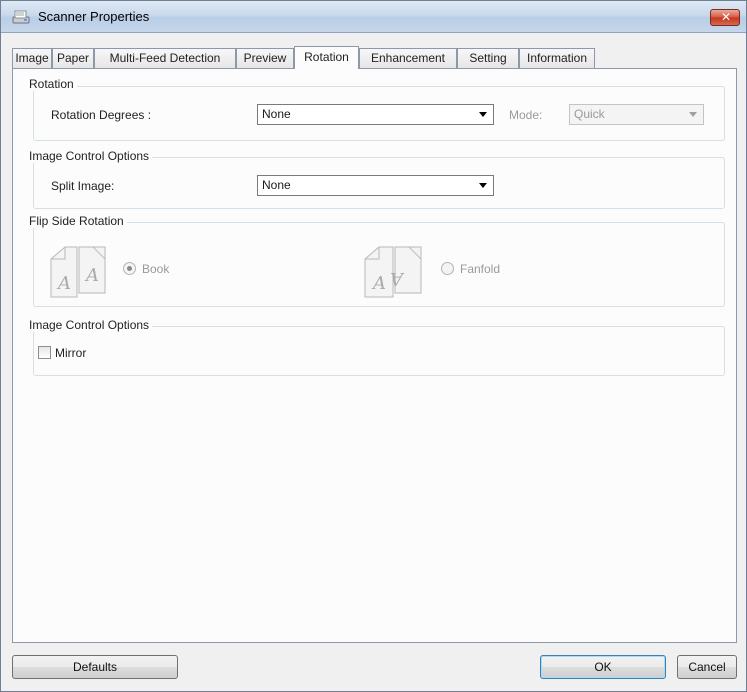 The height and width of the screenshot is (692, 747). Describe the element at coordinates (71, 353) in the screenshot. I see `mirror-label: Mirror` at that location.